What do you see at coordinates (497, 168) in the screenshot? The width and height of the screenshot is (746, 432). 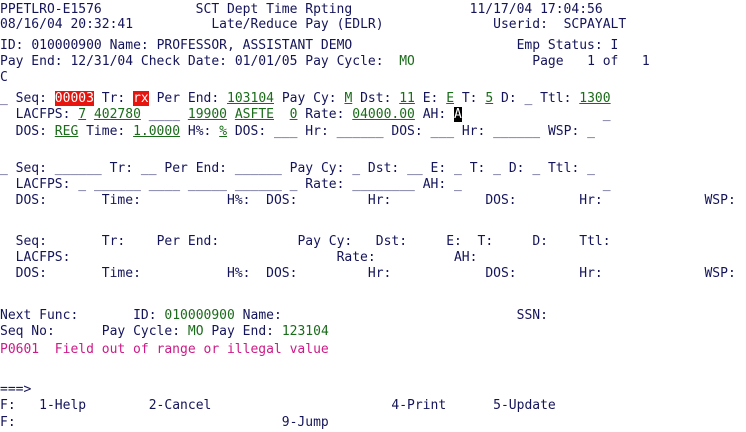 I see `entry-2-t-field: _` at bounding box center [497, 168].